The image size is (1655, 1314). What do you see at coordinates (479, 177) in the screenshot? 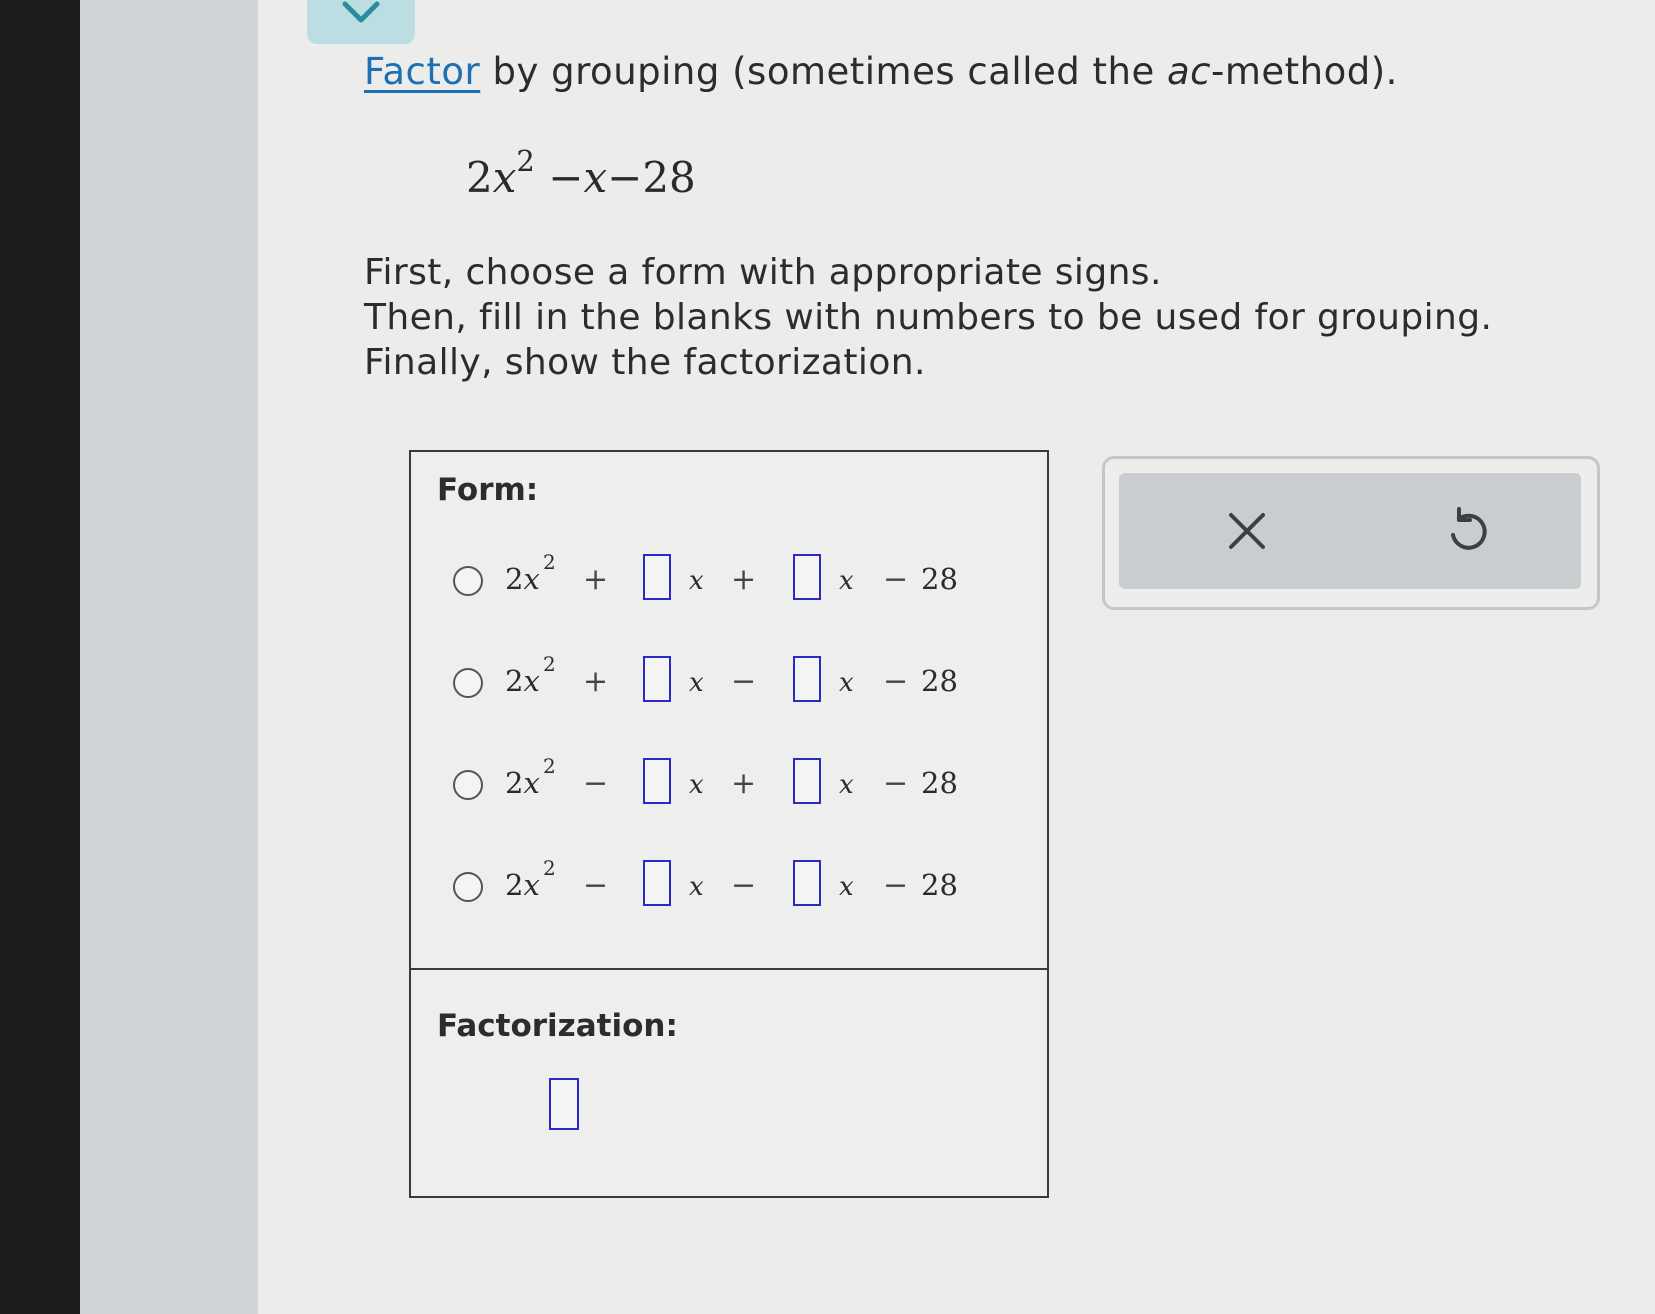
I see `expr-coef: 2` at bounding box center [479, 177].